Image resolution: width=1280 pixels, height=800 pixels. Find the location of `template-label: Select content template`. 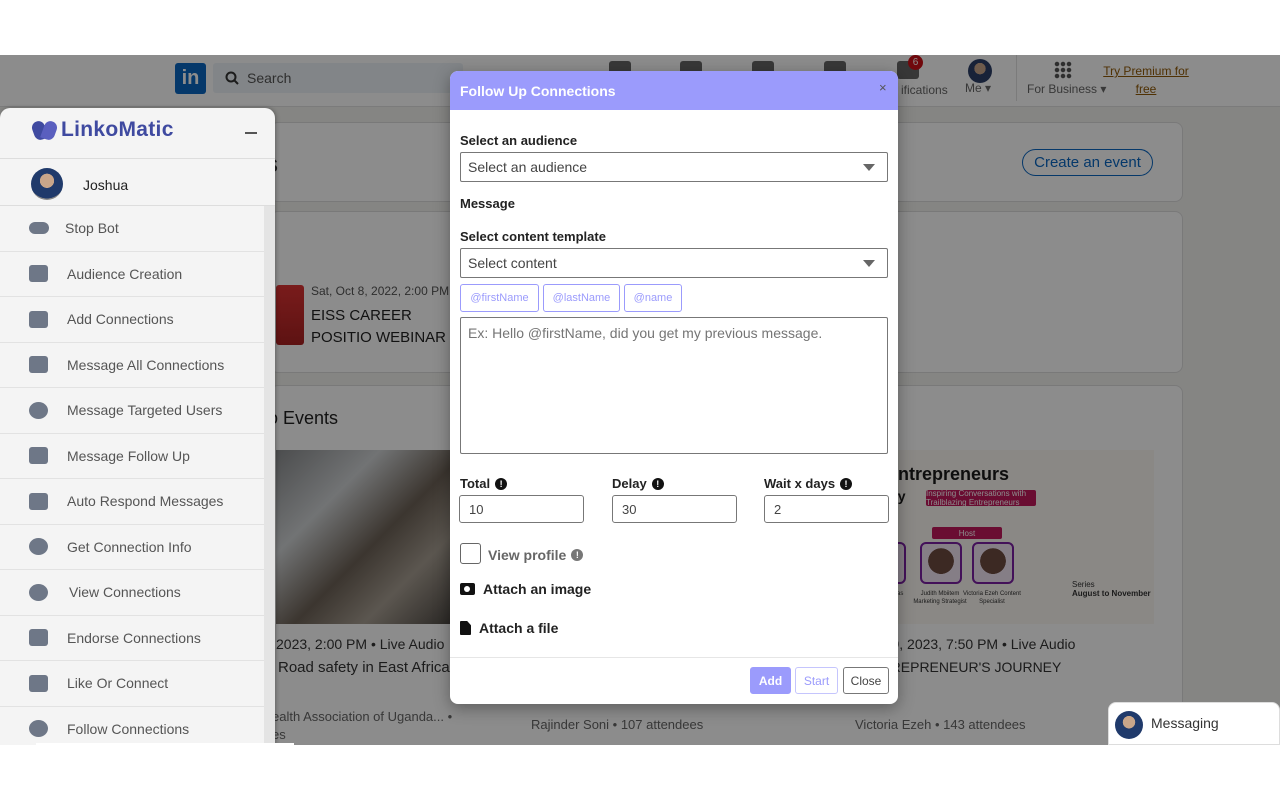

template-label: Select content template is located at coordinates (533, 236).